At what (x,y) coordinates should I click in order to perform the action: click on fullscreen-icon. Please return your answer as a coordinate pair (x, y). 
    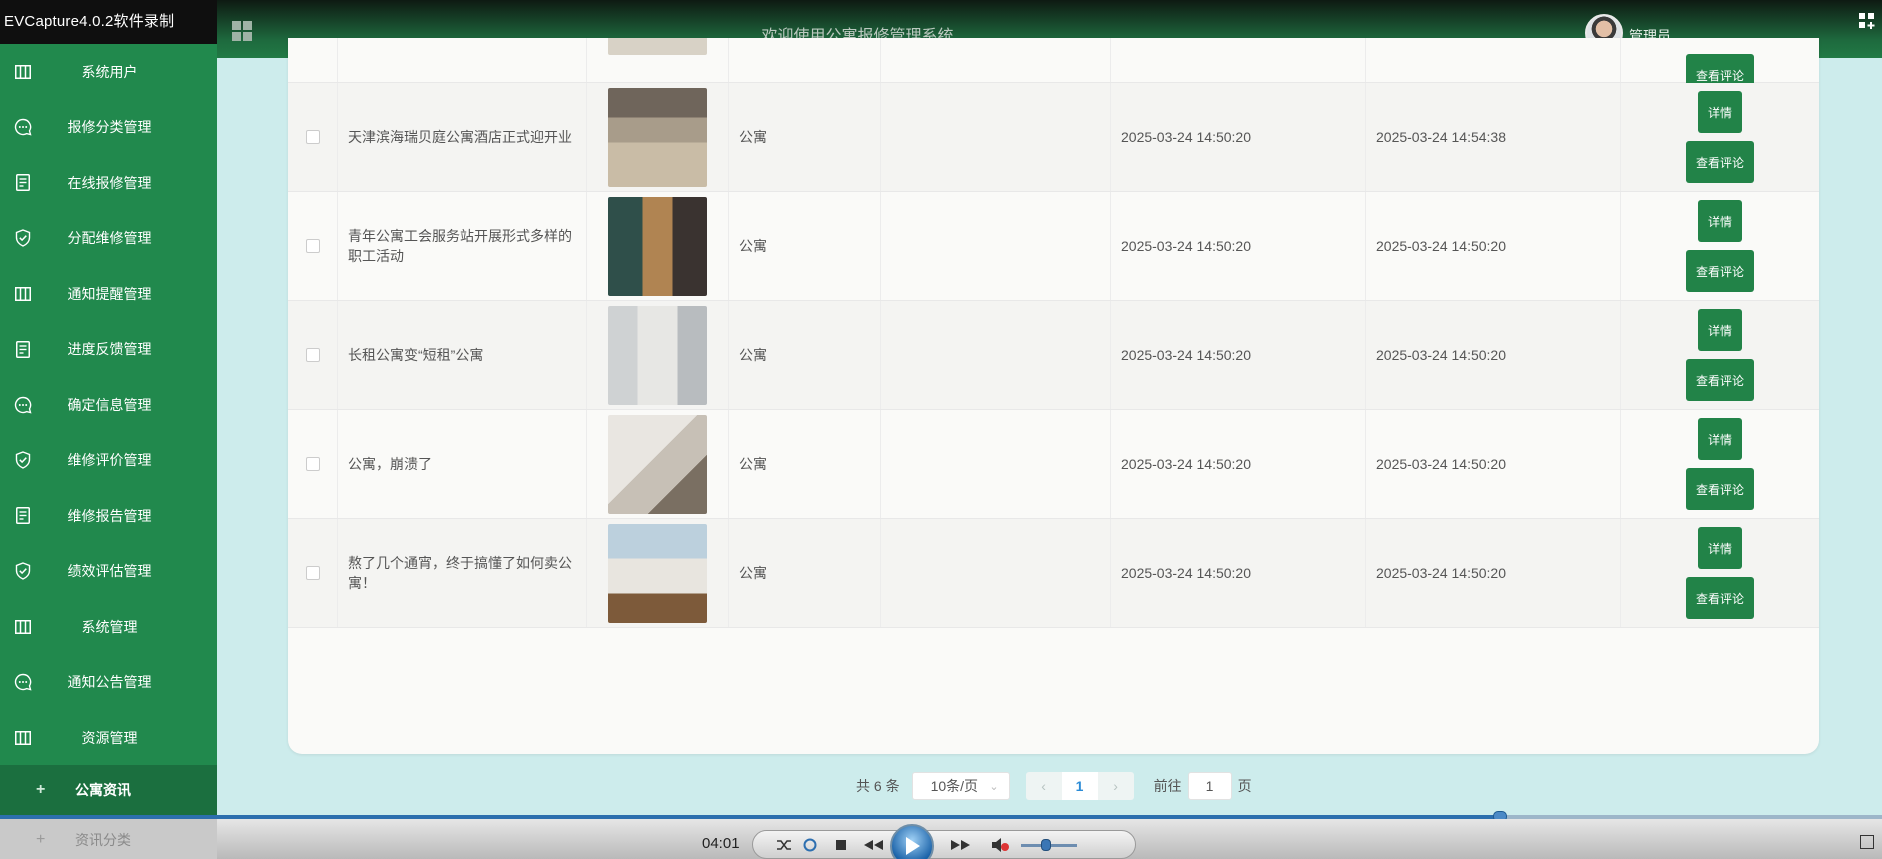
    Looking at the image, I should click on (1867, 842).